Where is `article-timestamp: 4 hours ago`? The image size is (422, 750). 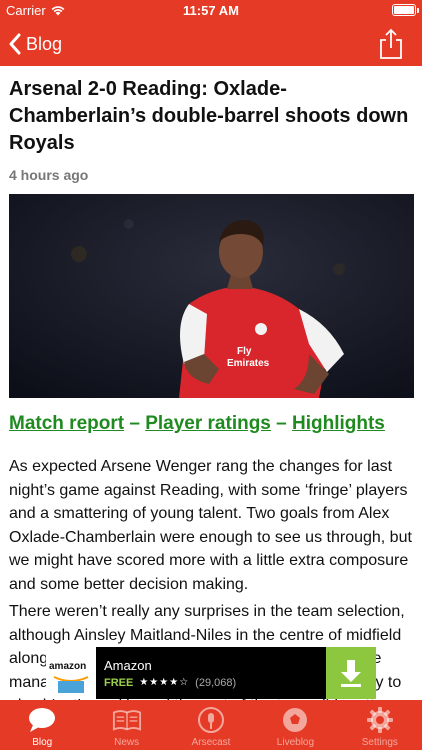 article-timestamp: 4 hours ago is located at coordinates (49, 175).